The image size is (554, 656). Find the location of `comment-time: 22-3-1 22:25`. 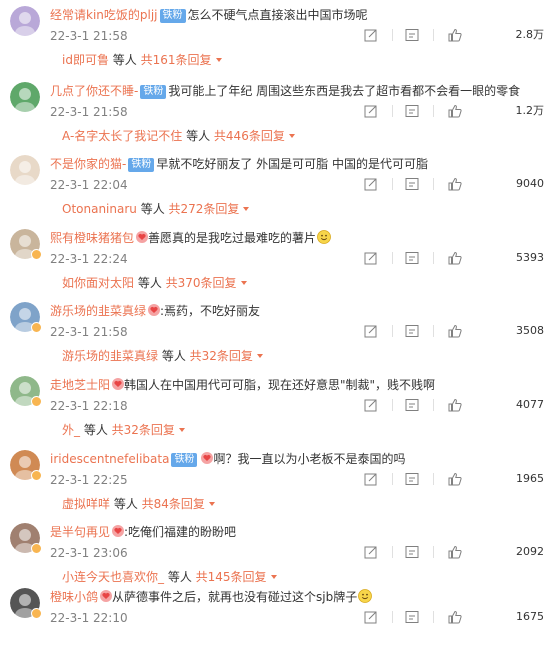

comment-time: 22-3-1 22:25 is located at coordinates (89, 480).